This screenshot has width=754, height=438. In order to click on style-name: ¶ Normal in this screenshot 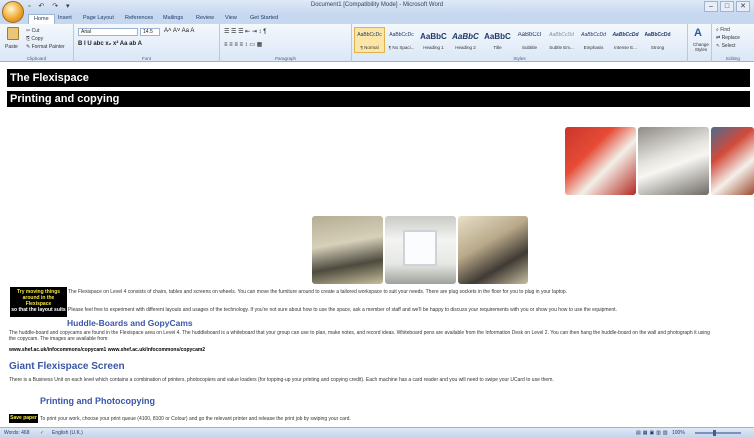, I will do `click(369, 47)`.